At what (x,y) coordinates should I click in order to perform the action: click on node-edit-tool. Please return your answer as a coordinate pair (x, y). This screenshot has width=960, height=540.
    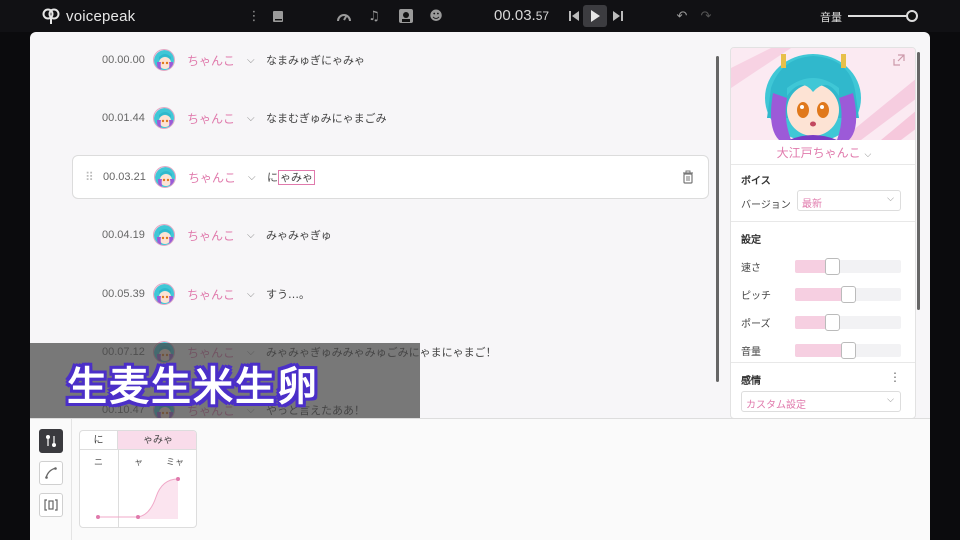
    Looking at the image, I should click on (51, 441).